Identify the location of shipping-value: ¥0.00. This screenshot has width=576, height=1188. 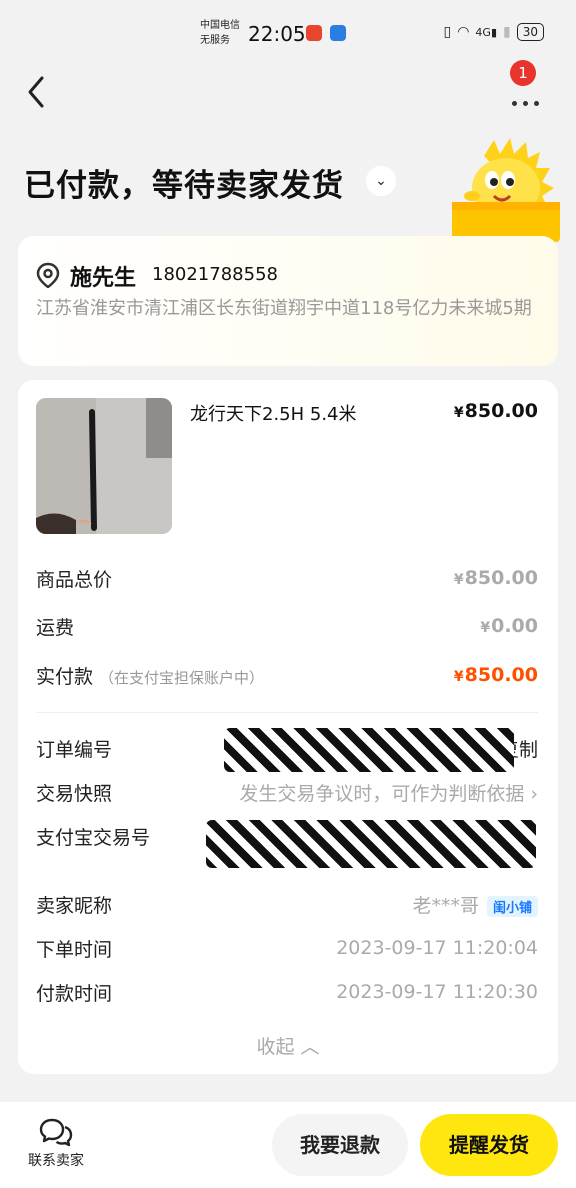
(509, 626).